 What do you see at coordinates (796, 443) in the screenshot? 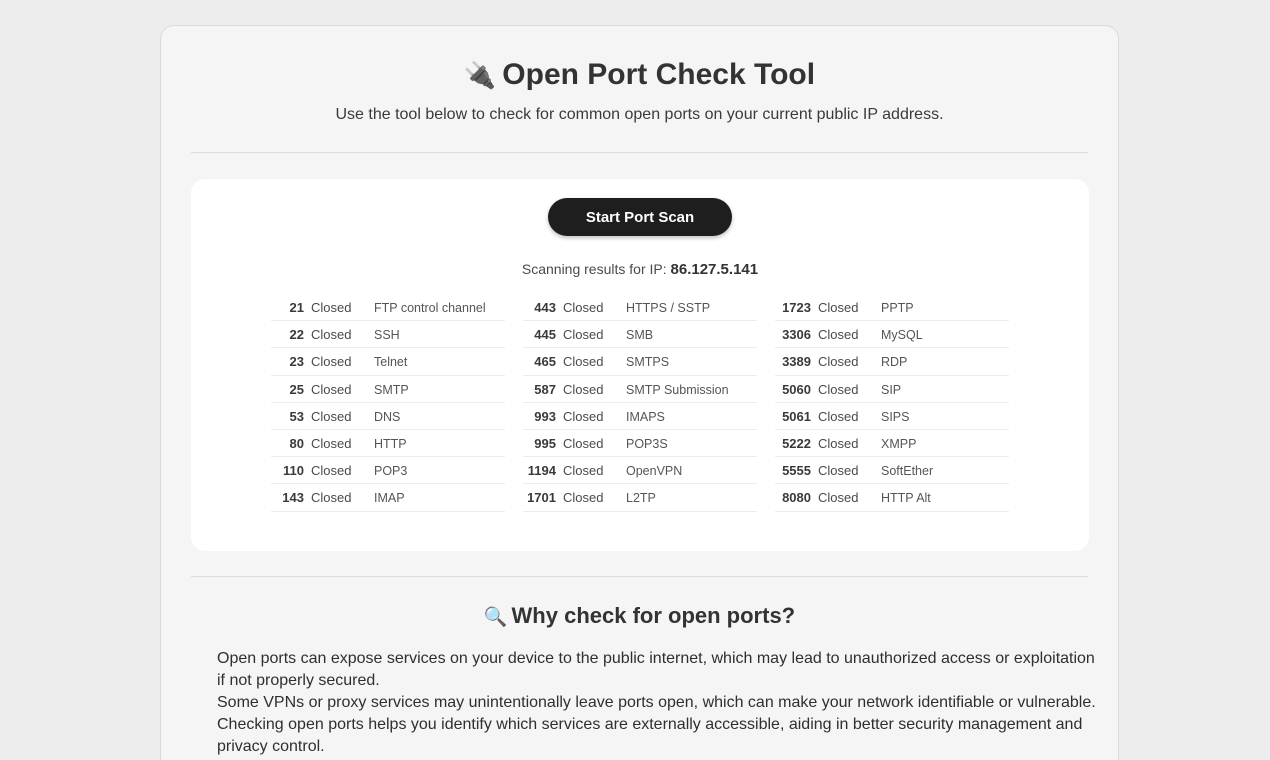
I see `port-number: 5222` at bounding box center [796, 443].